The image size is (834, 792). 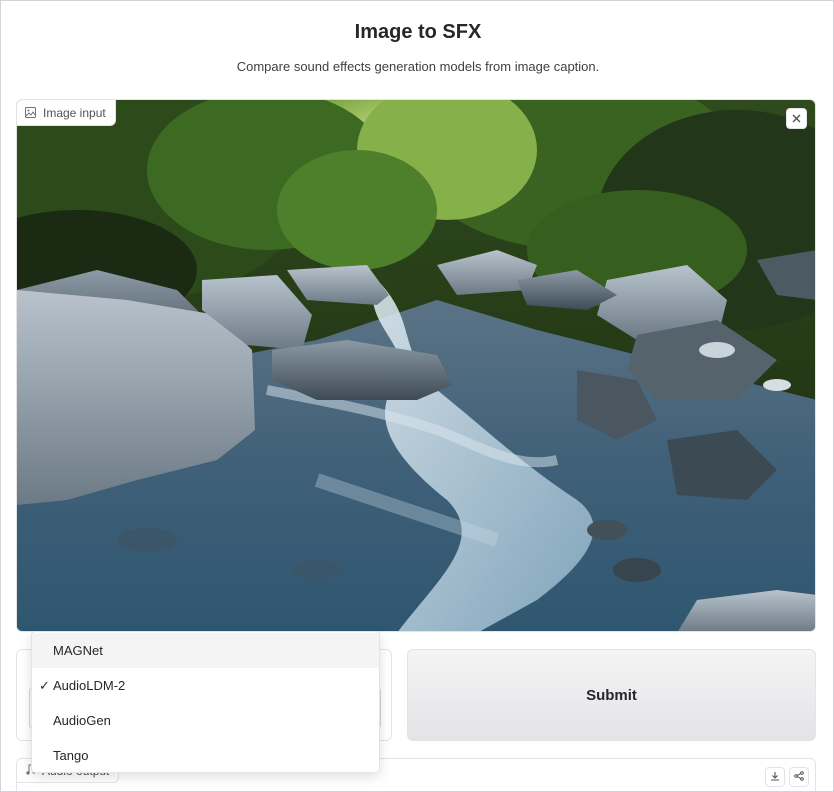 I want to click on option-label: AudioGen, so click(x=82, y=720).